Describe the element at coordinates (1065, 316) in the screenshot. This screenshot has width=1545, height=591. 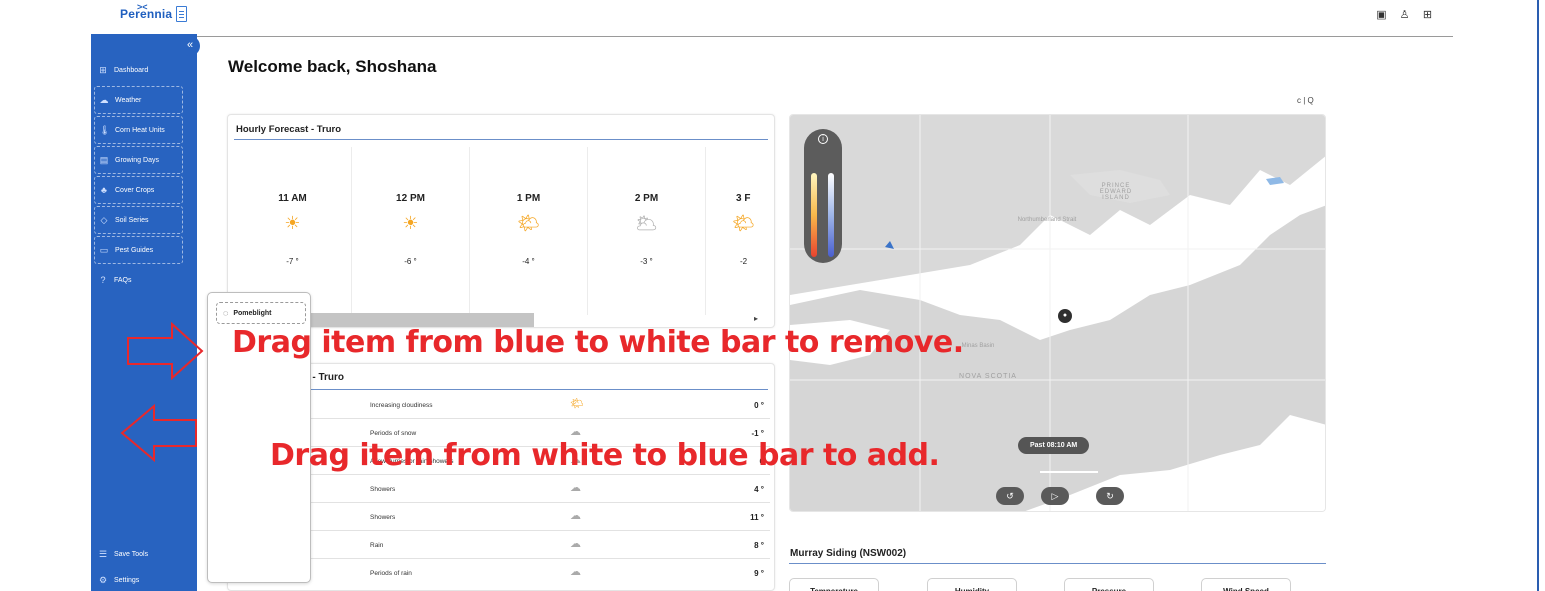
I see `station-marker-icon: ●` at that location.